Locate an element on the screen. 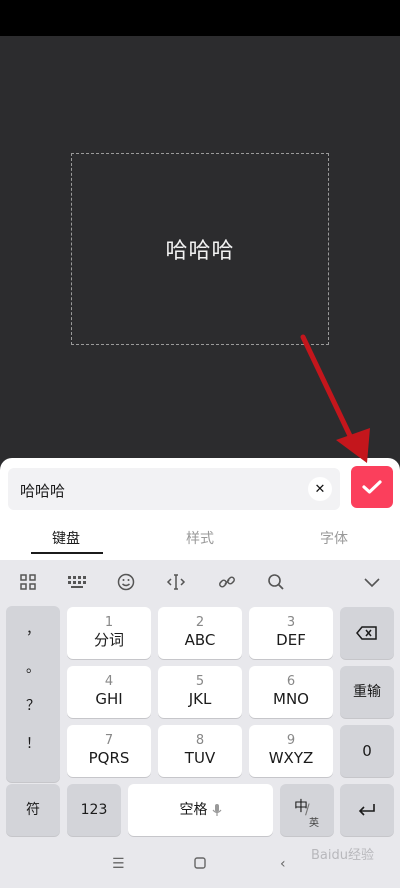  space-label: 空格 is located at coordinates (193, 810).